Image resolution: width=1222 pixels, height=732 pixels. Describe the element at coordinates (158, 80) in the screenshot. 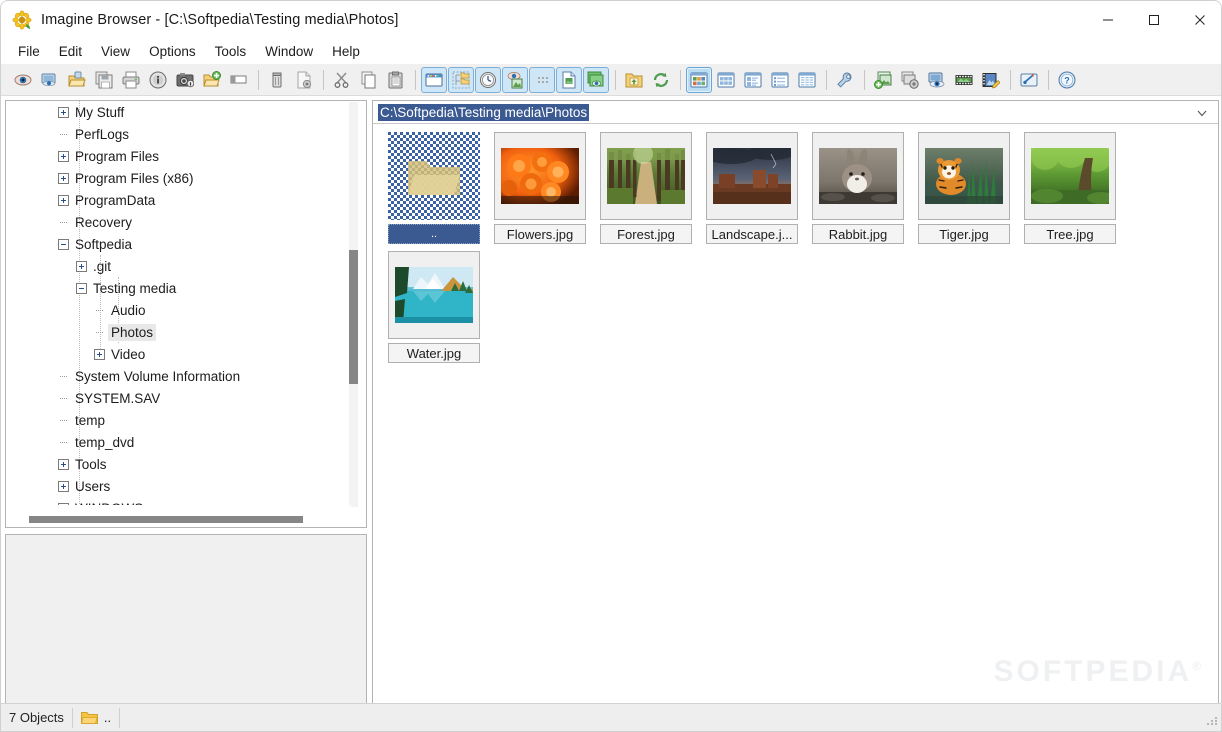

I see `info-icon` at that location.